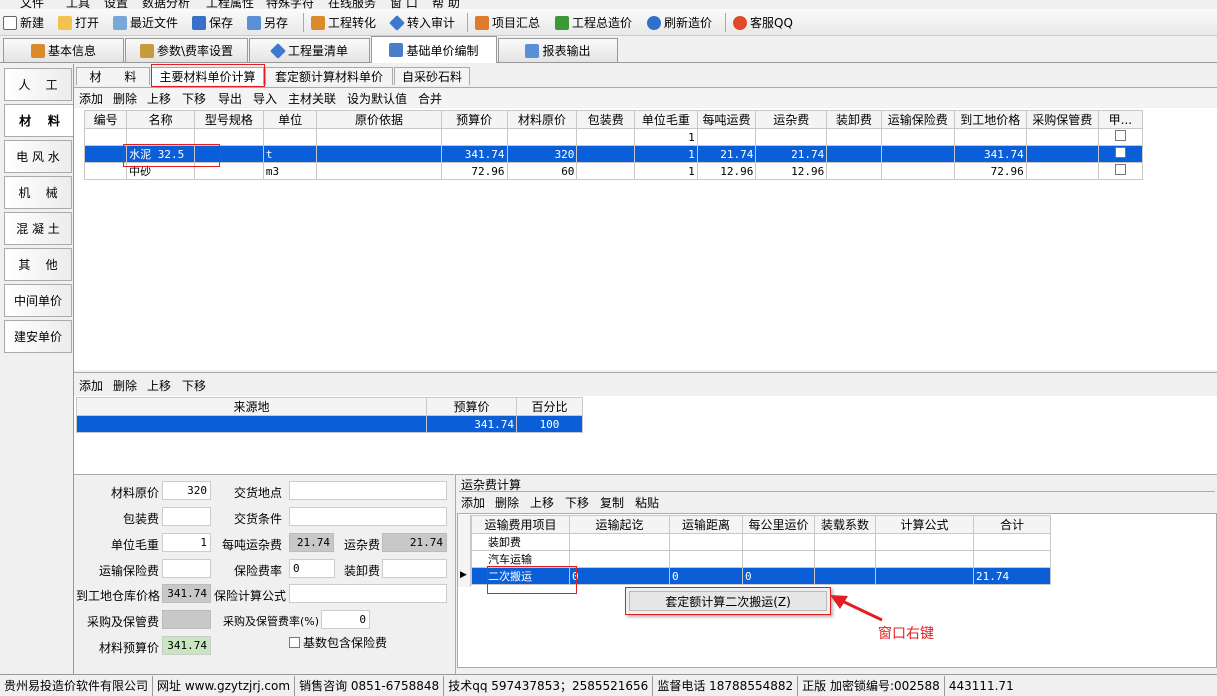 The height and width of the screenshot is (696, 1217). Describe the element at coordinates (251, 406) in the screenshot. I see `col-header: 来源地` at that location.